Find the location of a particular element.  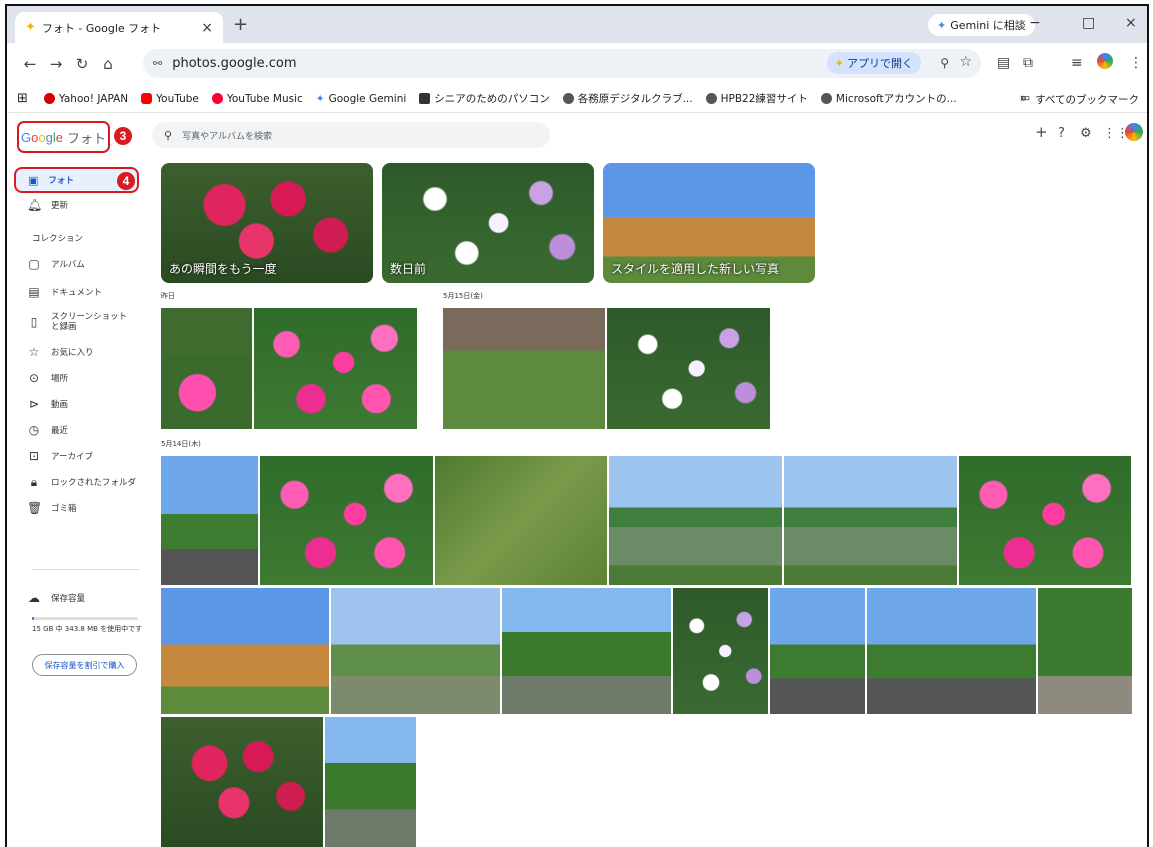

globe-icon is located at coordinates (568, 98).